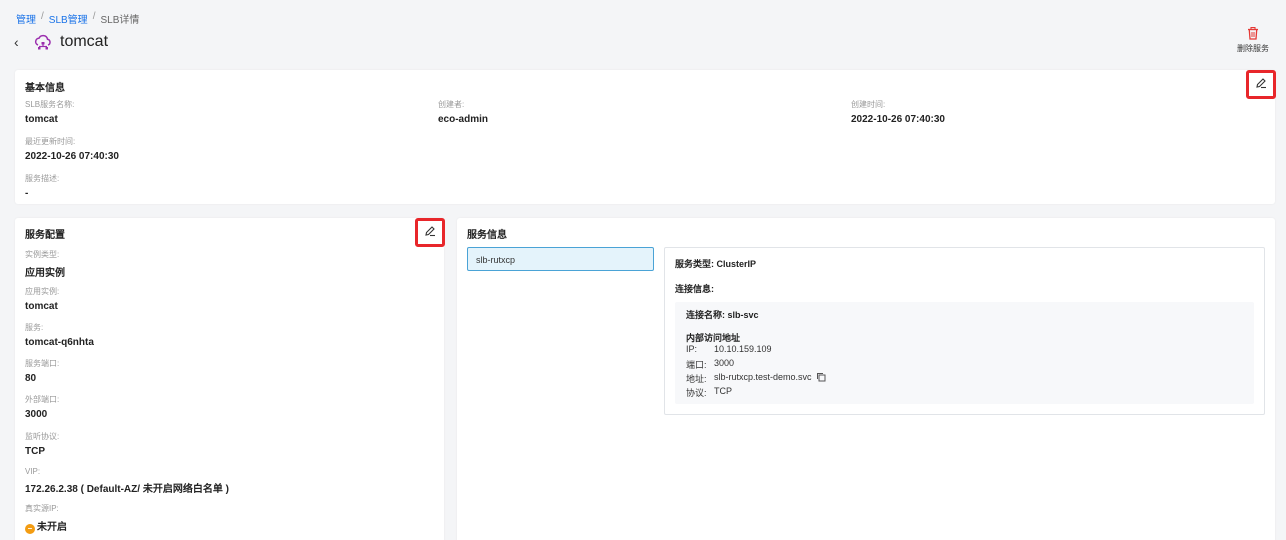  Describe the element at coordinates (1253, 48) in the screenshot. I see `delete-service-label: 删除服务` at that location.